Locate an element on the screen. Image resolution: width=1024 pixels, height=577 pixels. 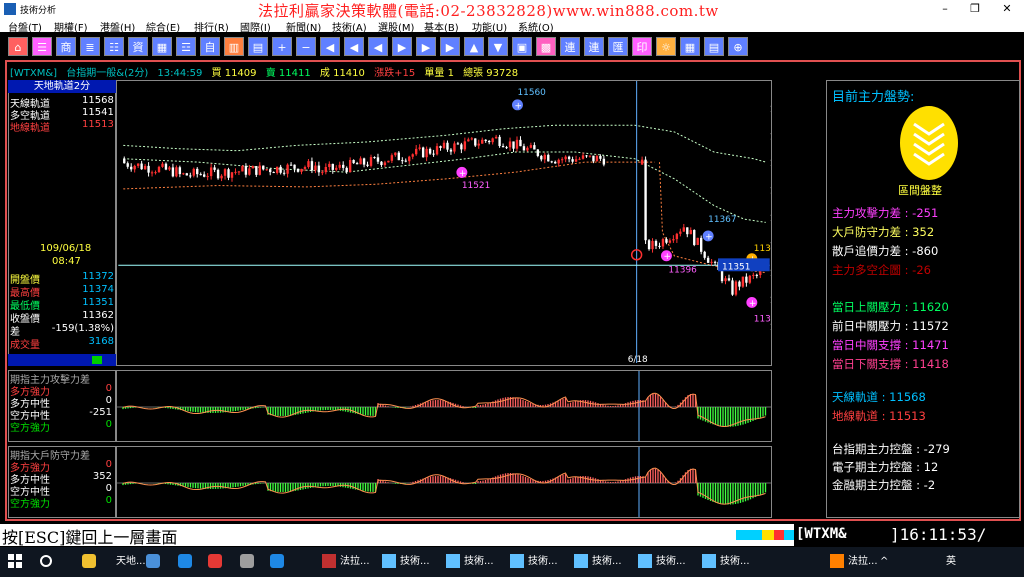
menu-item: 台盤(T) is located at coordinates (25, 26).